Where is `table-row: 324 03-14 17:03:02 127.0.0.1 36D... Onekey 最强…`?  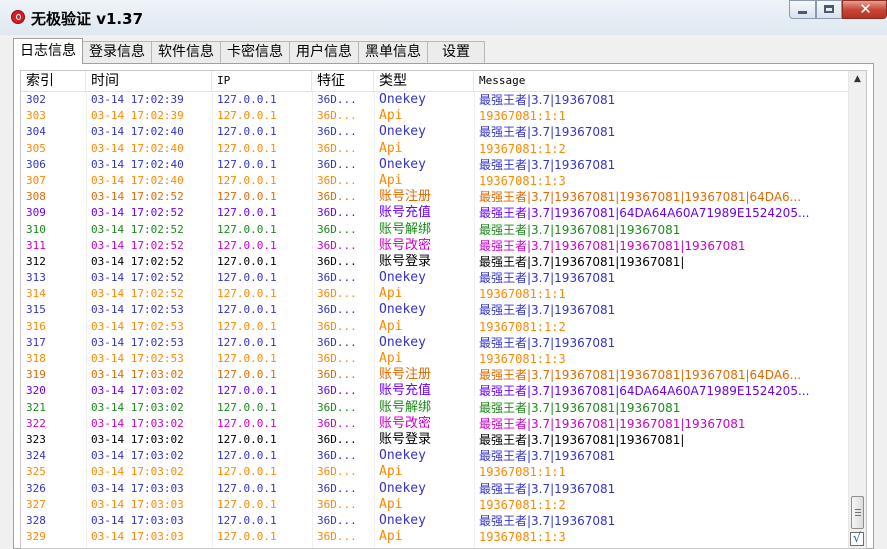 table-row: 324 03-14 17:03:02 127.0.0.1 36D... Onekey 最强… is located at coordinates (434, 456).